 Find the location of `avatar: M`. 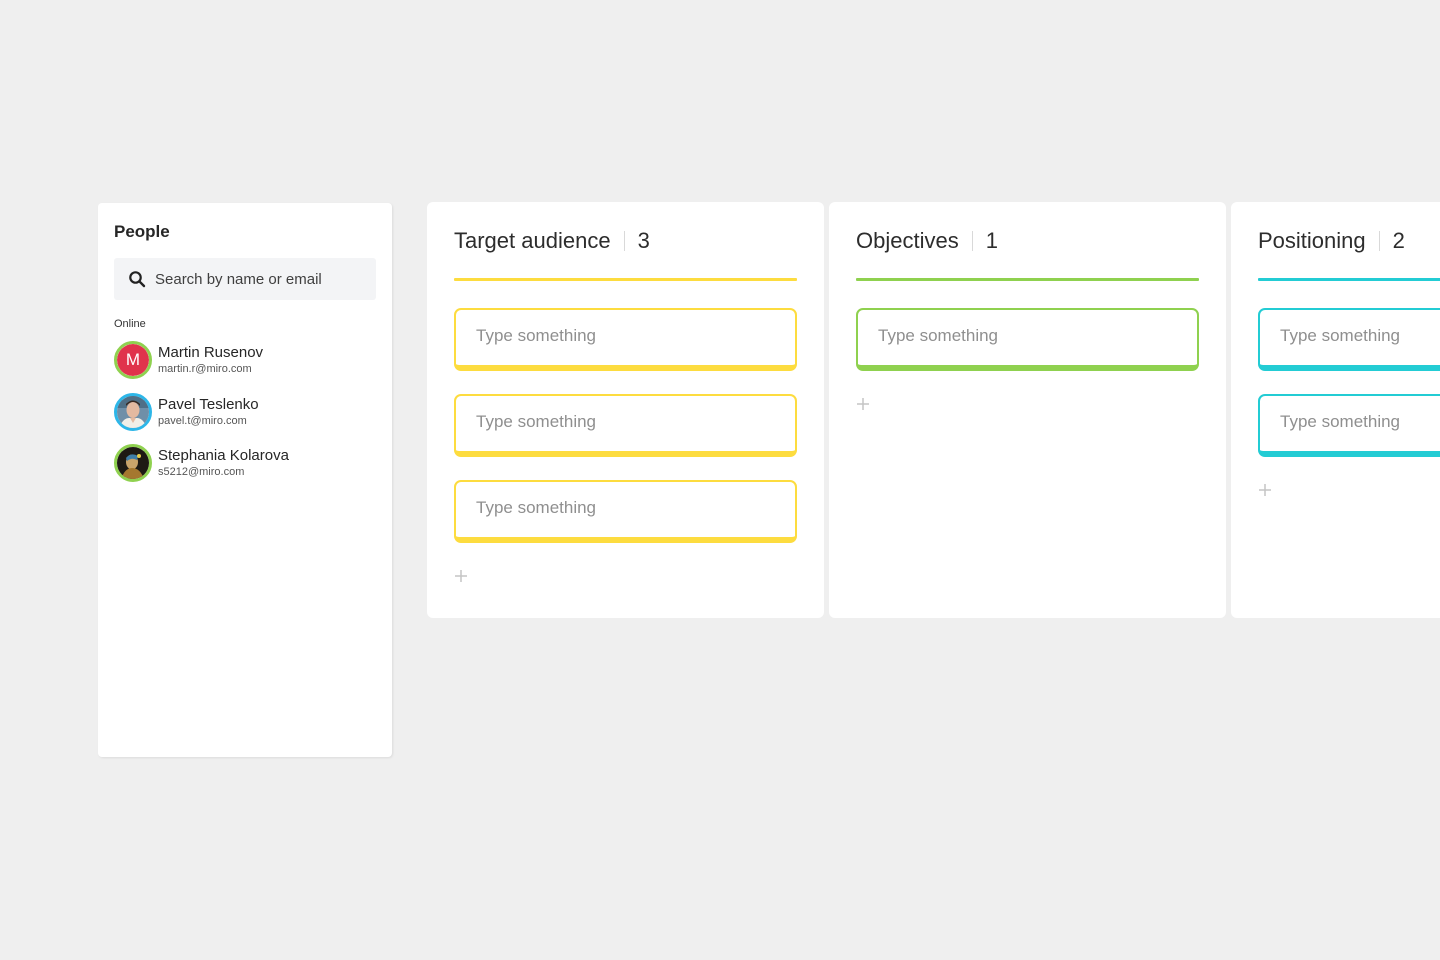

avatar: M is located at coordinates (133, 360).